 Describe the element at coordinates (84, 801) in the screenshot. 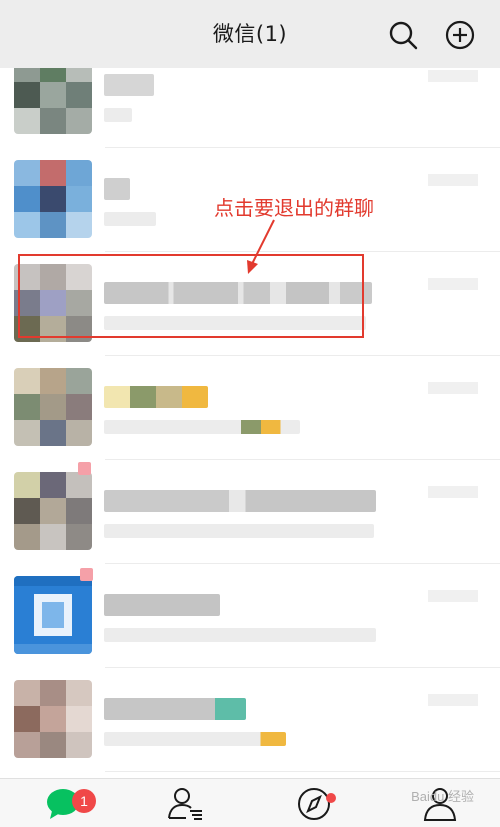

I see `unread-badge: 1` at that location.